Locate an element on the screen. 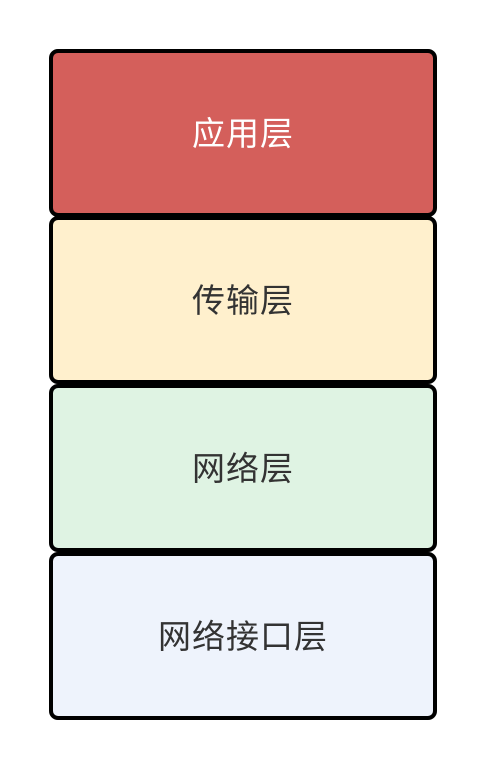 The height and width of the screenshot is (768, 484). network-layer-label: 网络层 is located at coordinates (243, 468).